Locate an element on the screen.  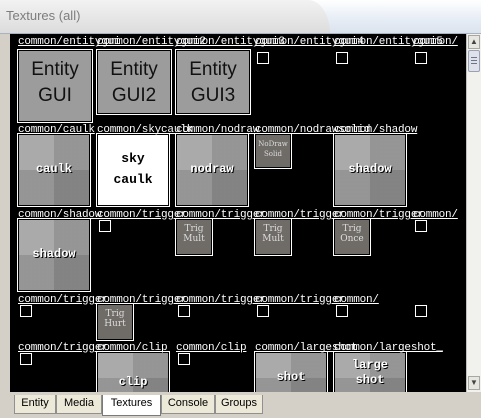
thumb-text: sky is located at coordinates (133, 158).